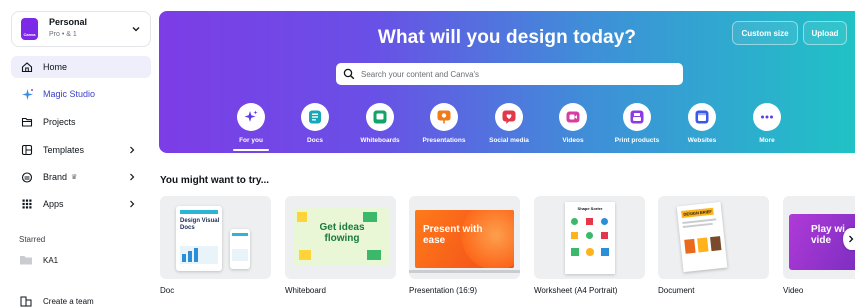  I want to click on create-team-button: Create a team, so click(81, 300).